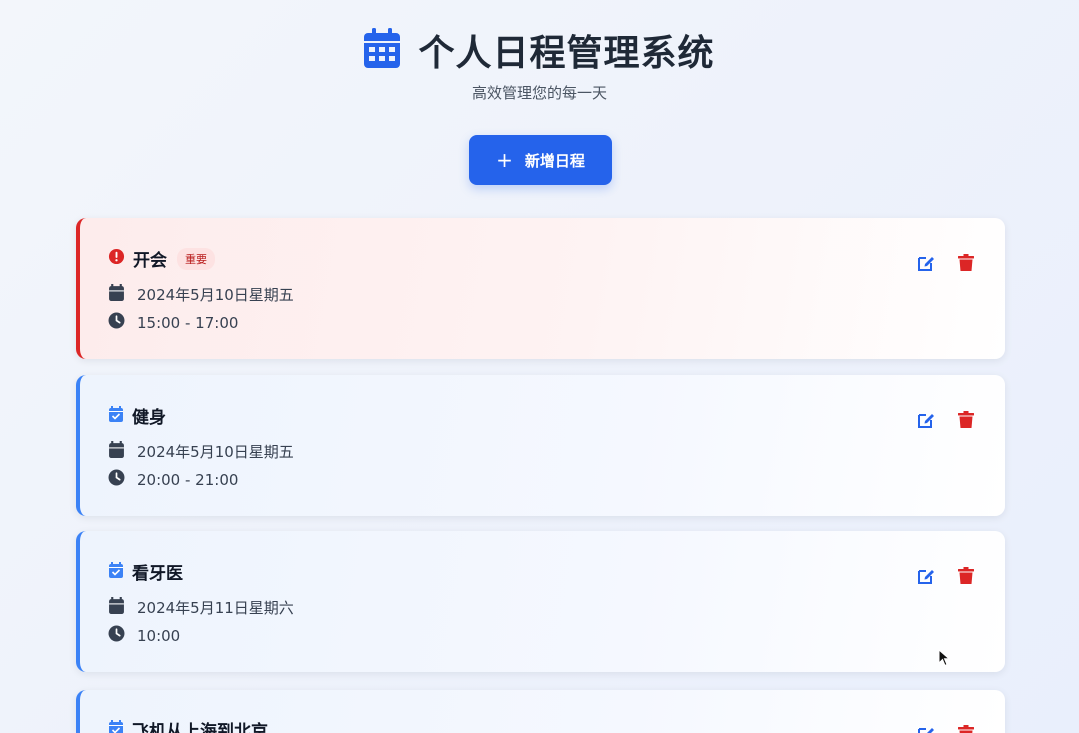  I want to click on schedule-time-row: 10:00, so click(144, 635).